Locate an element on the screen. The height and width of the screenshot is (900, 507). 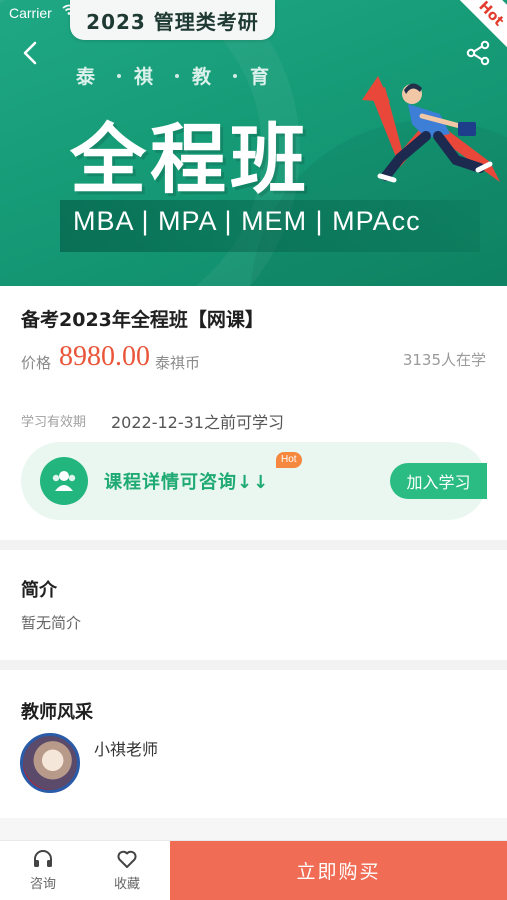
teacher-name: 小祺老师 is located at coordinates (126, 748).